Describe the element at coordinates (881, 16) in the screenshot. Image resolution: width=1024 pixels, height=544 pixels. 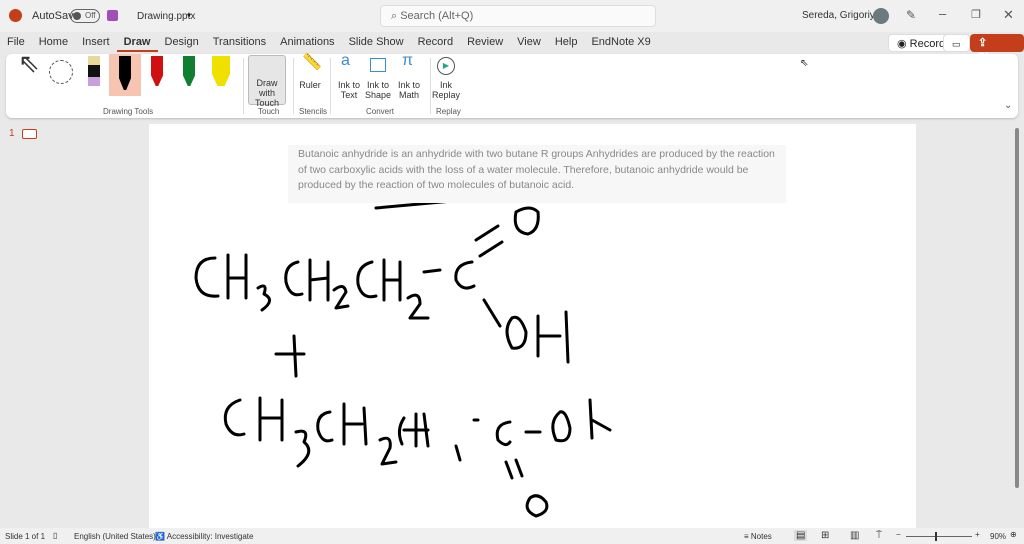
I see `avatar` at that location.